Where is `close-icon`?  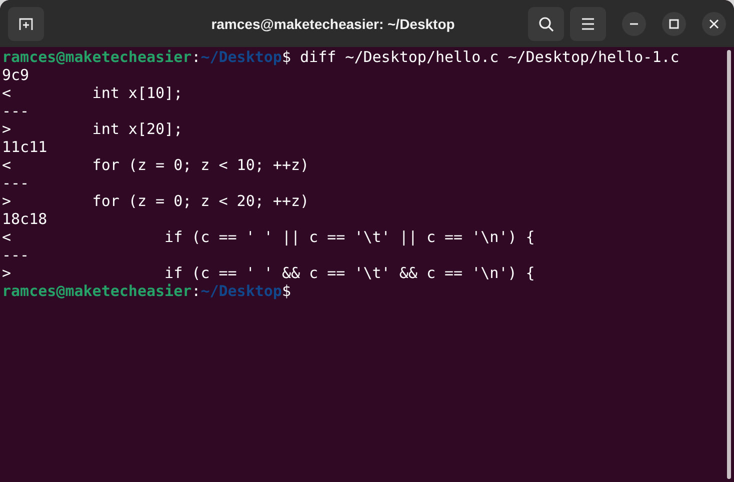
close-icon is located at coordinates (714, 23).